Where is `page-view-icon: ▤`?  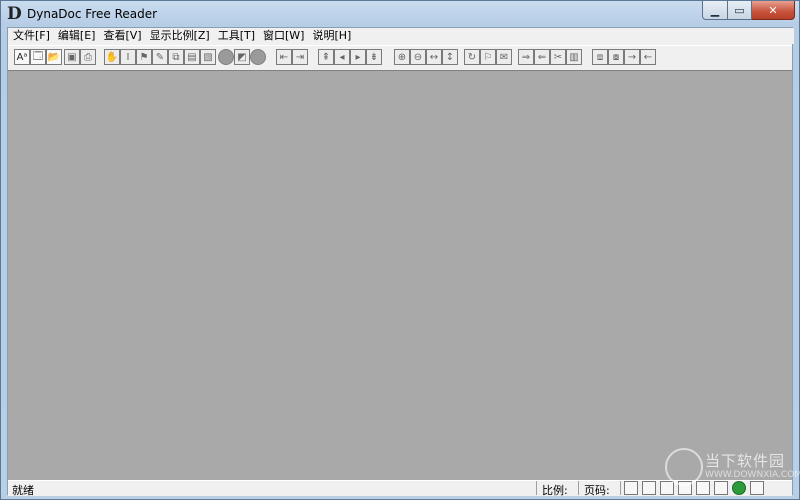 page-view-icon: ▤ is located at coordinates (192, 57).